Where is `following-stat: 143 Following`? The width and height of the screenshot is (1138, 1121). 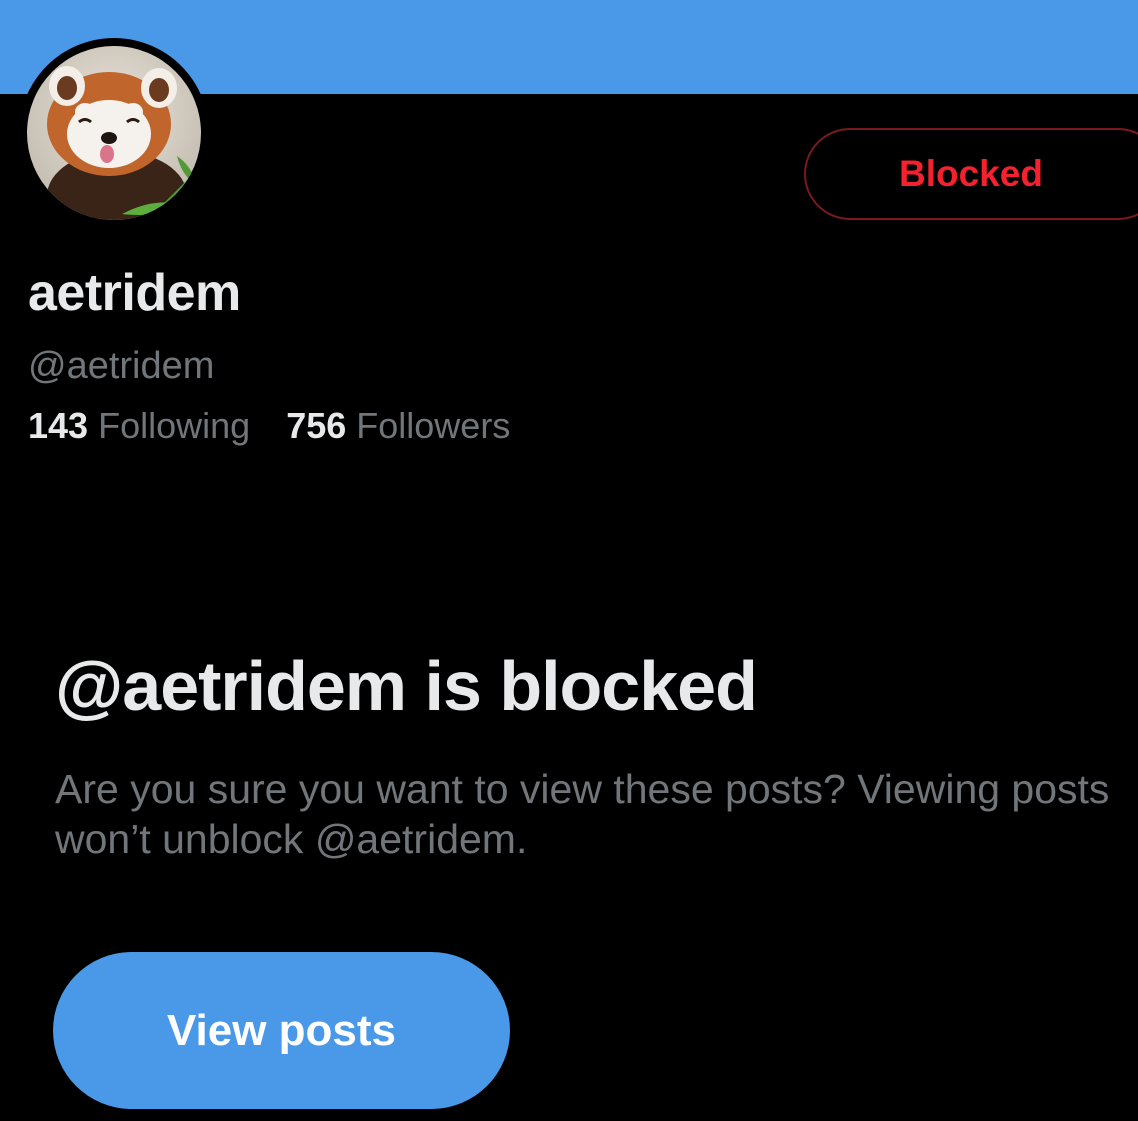
following-stat: 143 Following is located at coordinates (139, 426).